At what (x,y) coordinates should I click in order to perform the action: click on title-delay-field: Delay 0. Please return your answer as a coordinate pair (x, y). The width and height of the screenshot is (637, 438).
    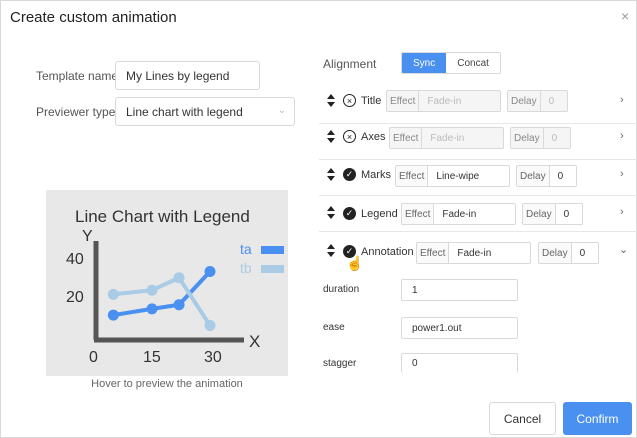
    Looking at the image, I should click on (537, 101).